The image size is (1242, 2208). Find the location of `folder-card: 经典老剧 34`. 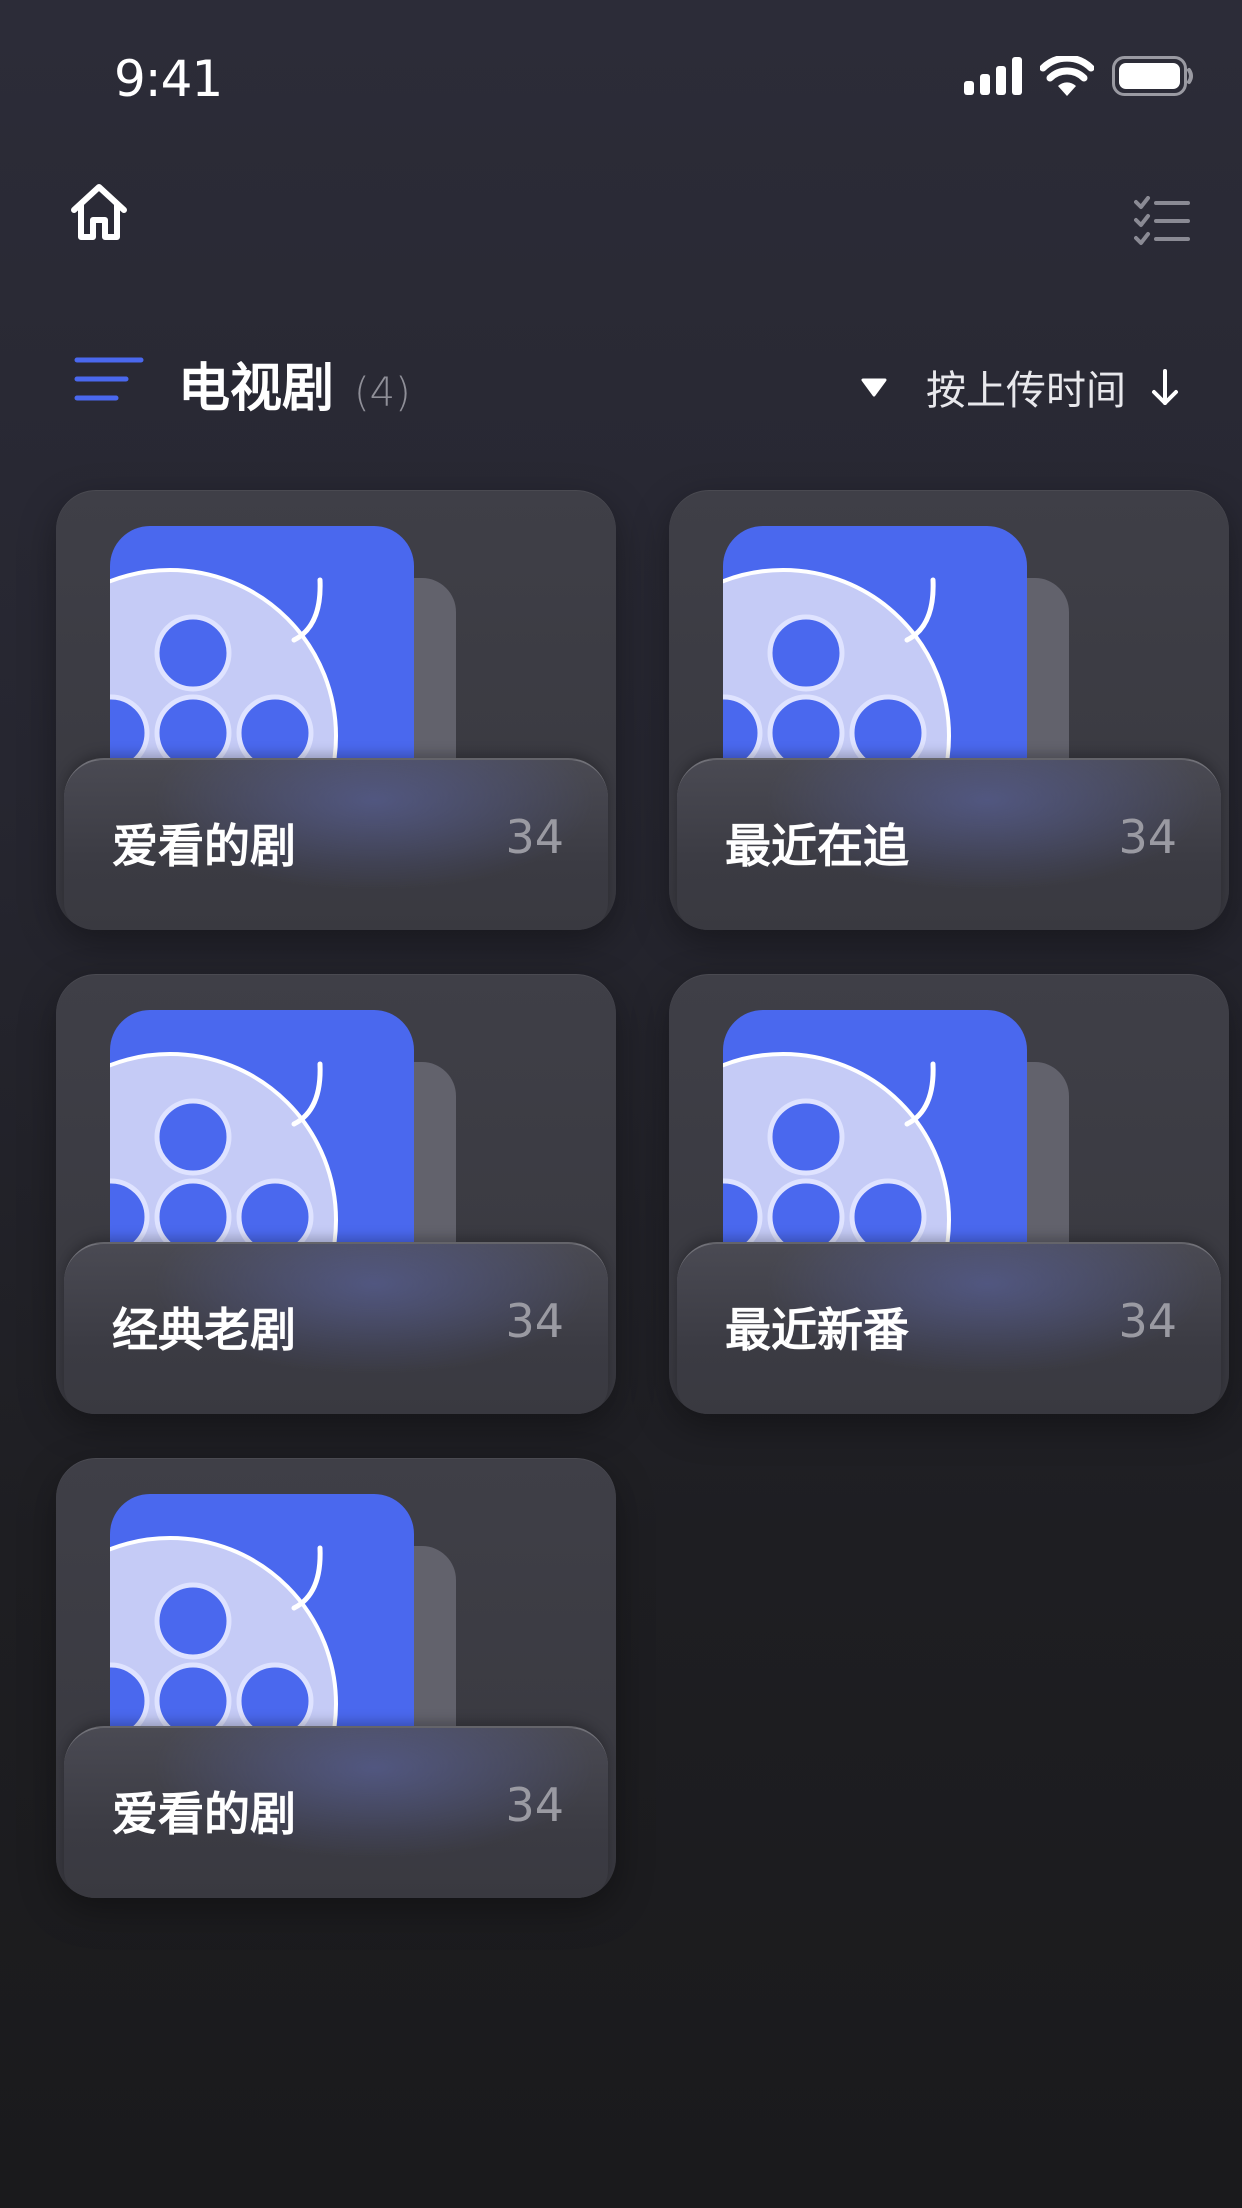

folder-card: 经典老剧 34 is located at coordinates (336, 1194).